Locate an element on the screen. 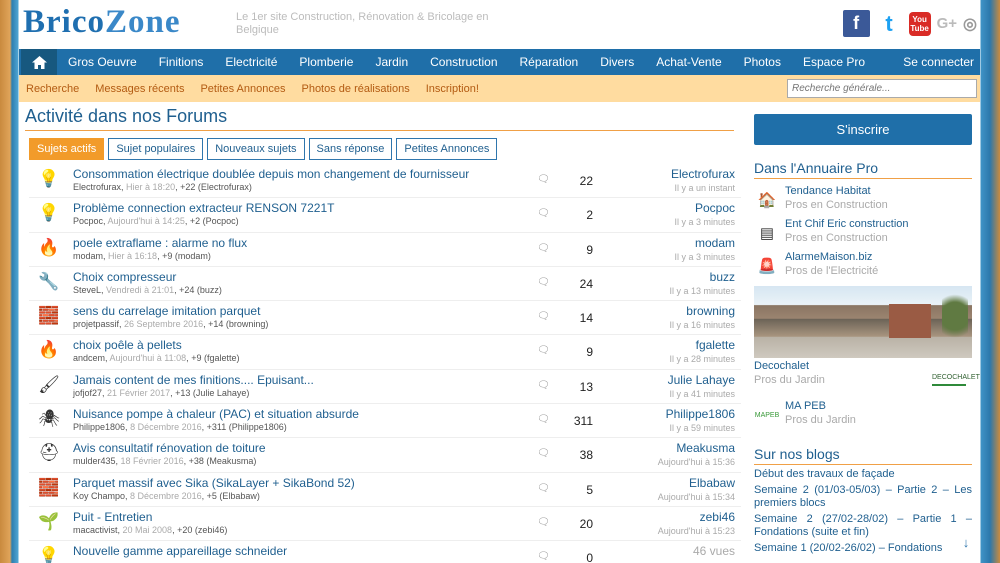 This screenshot has height=563, width=1000. thread-author: macactivist is located at coordinates (95, 530).